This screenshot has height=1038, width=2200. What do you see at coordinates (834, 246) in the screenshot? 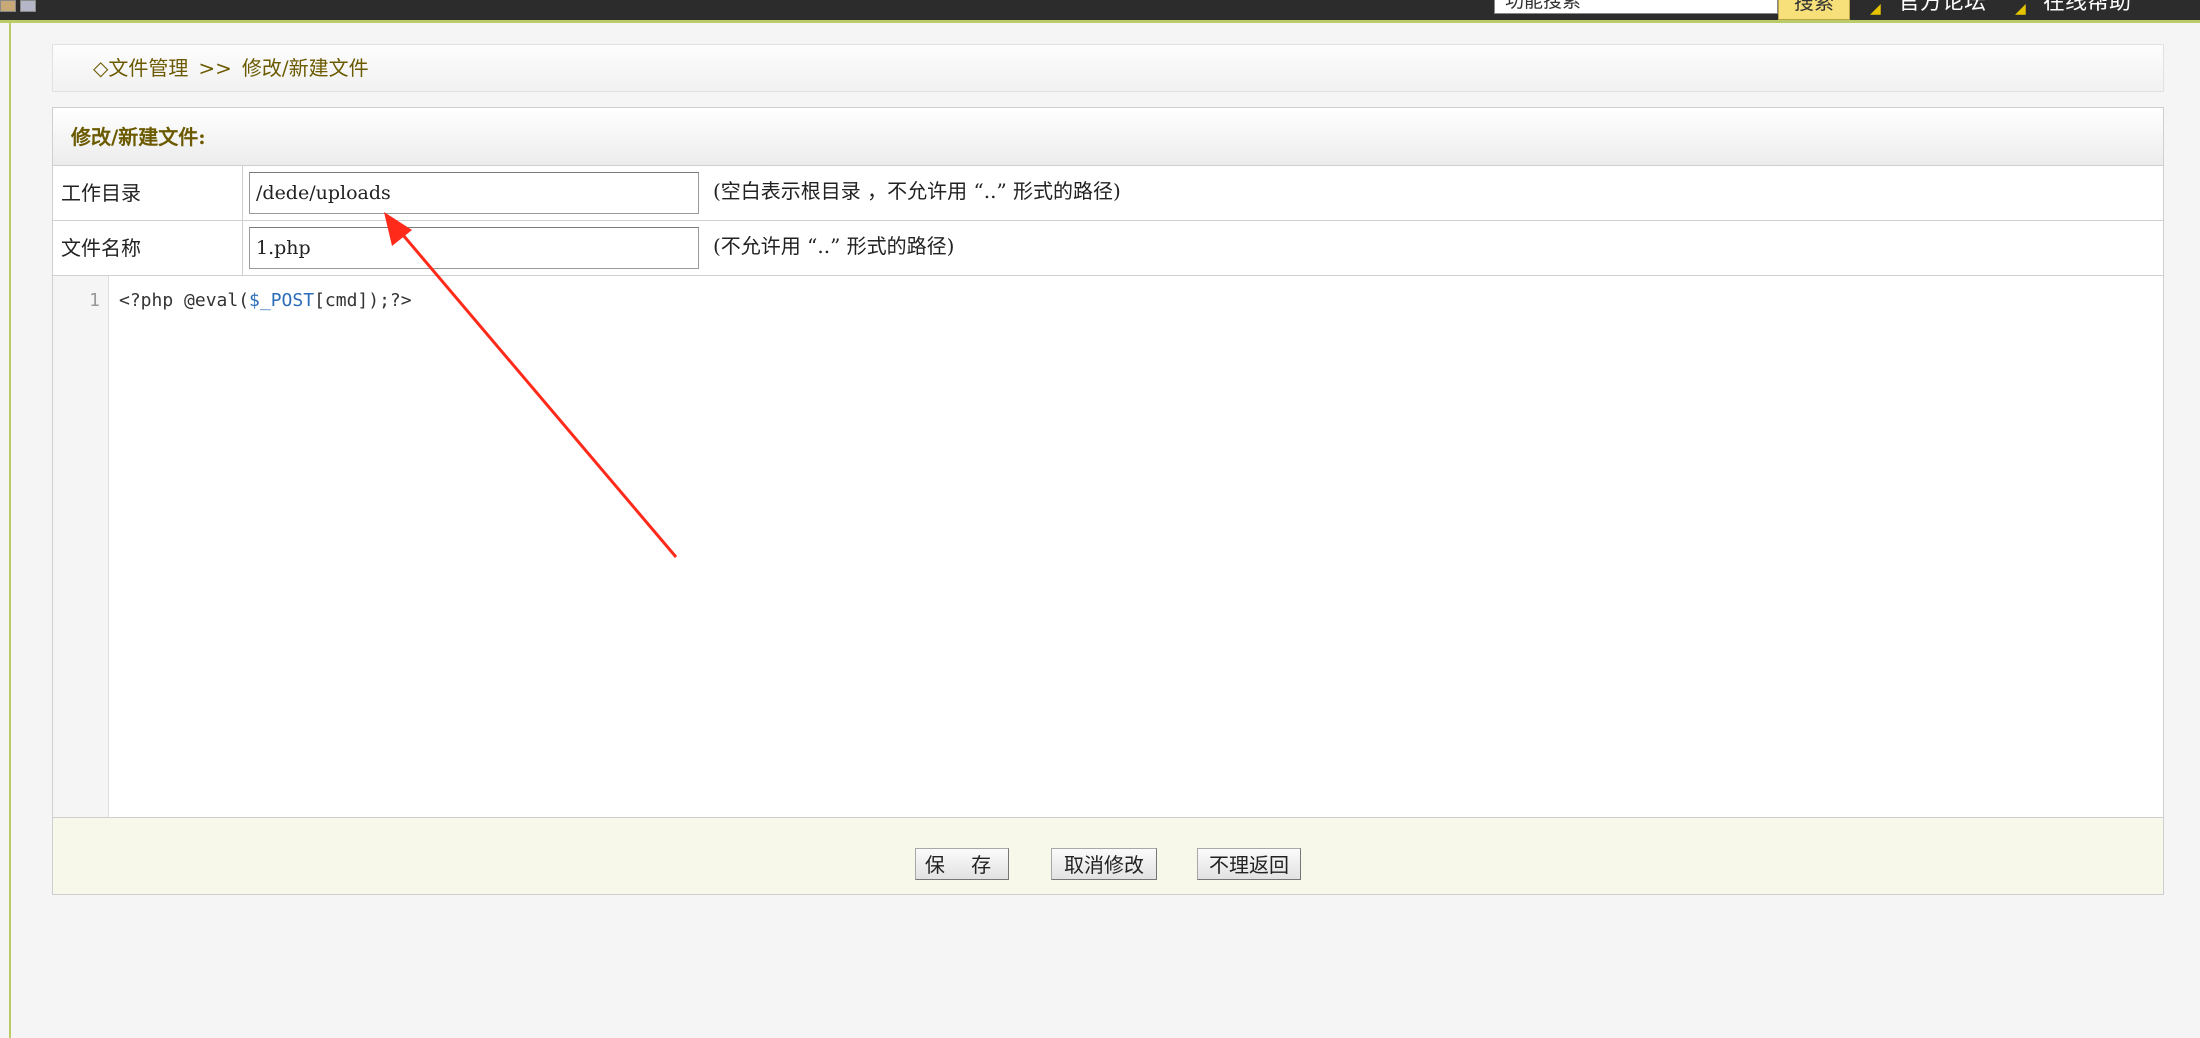
I see `file-name-hint: (不允许用 “..” 形式的路径)` at bounding box center [834, 246].